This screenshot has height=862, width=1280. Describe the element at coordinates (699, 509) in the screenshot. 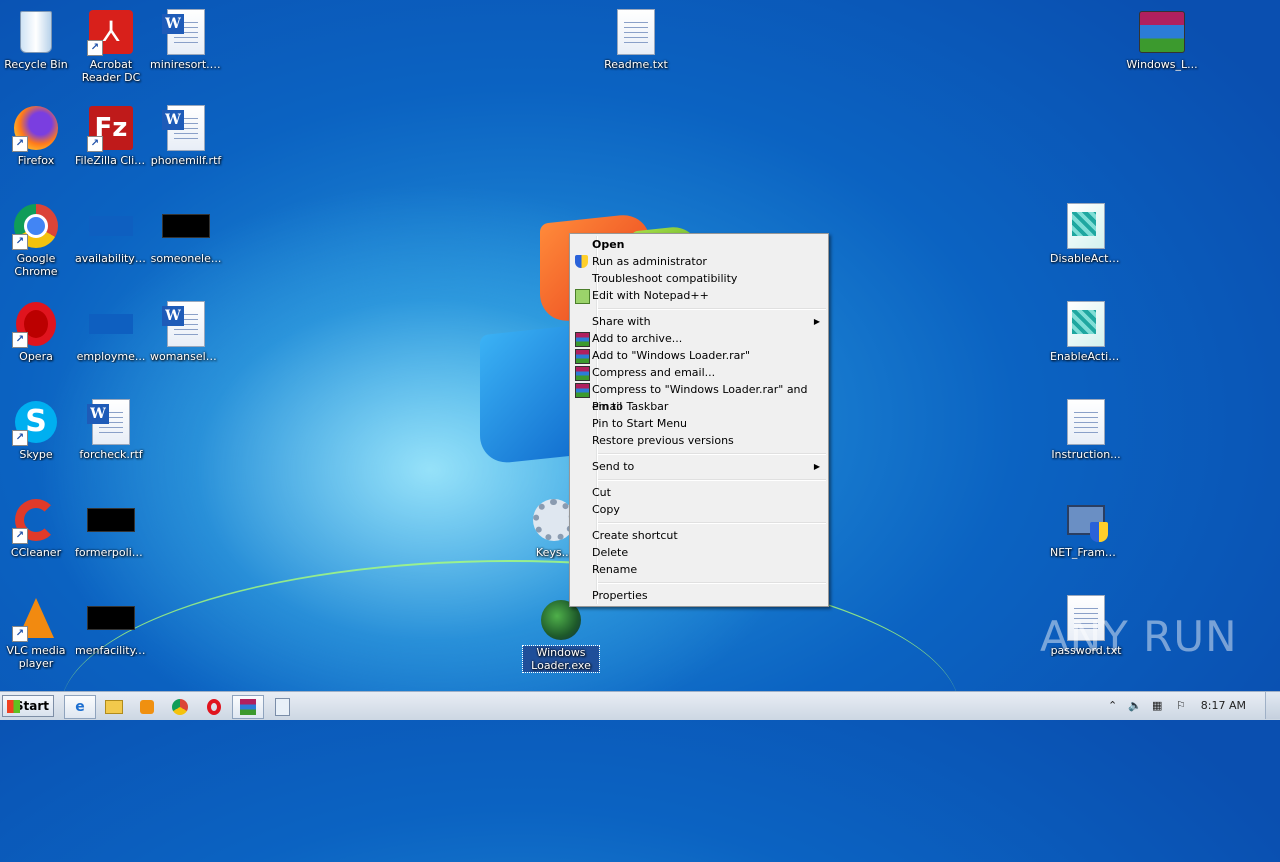

I see `menu-item-copy: Copy` at that location.